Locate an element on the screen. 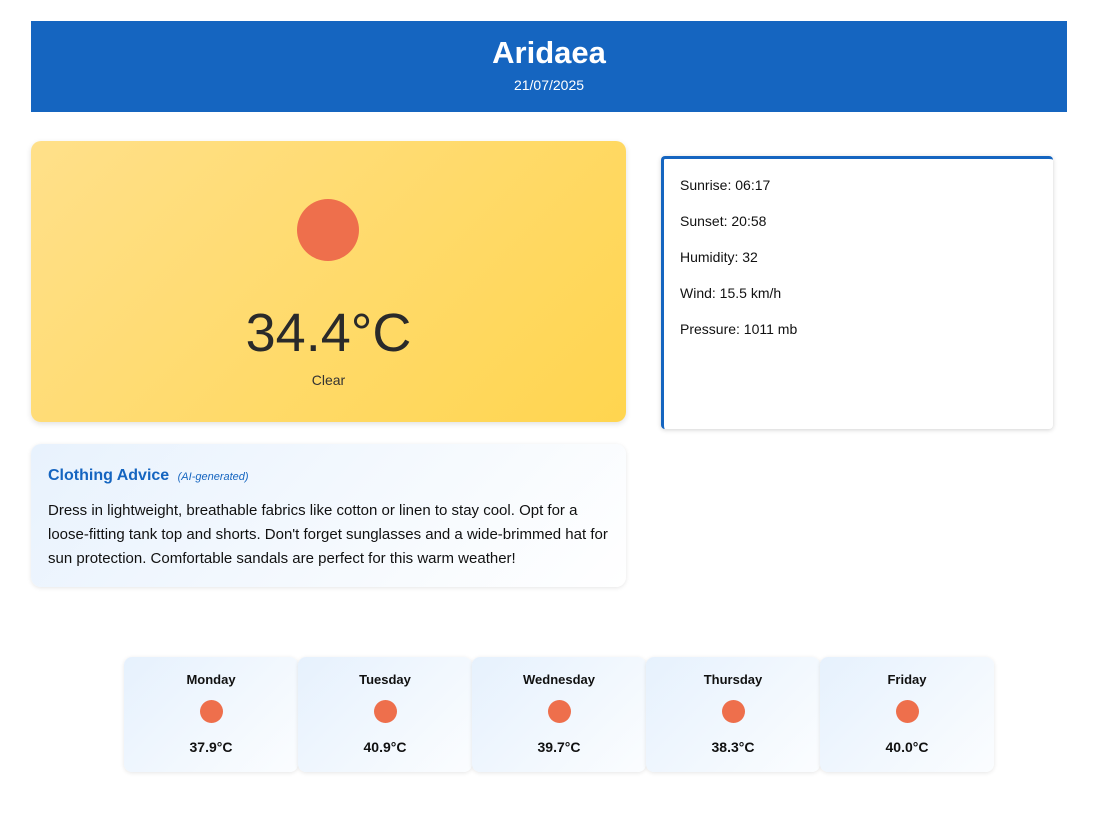 The image size is (1095, 831). header-bar: Aridaea 21/07/2025 is located at coordinates (549, 66).